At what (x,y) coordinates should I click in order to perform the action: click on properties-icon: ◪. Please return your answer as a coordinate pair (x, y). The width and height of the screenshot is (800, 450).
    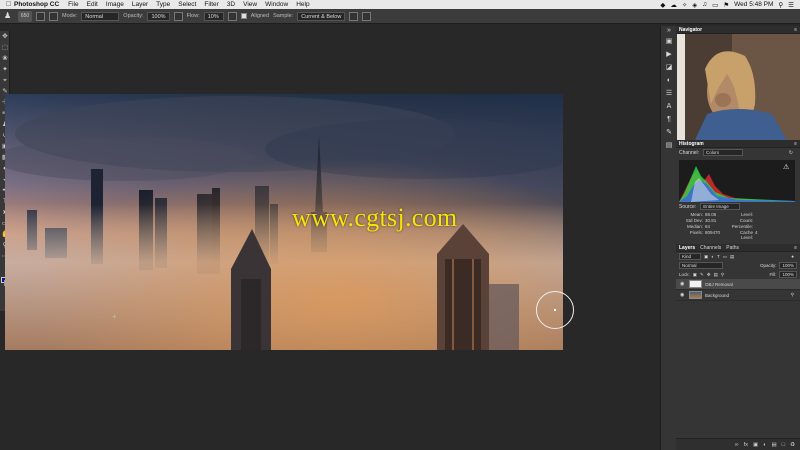
    Looking at the image, I should click on (669, 67).